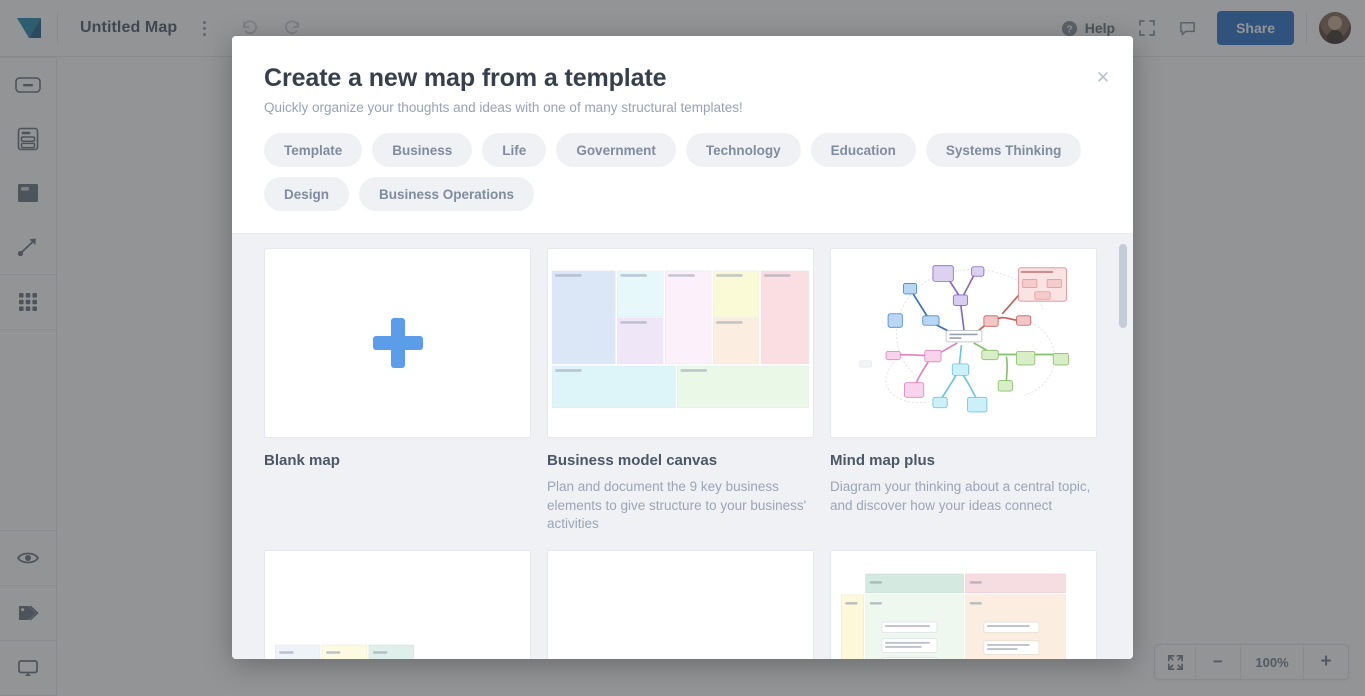  Describe the element at coordinates (863, 150) in the screenshot. I see `category-chip: Education` at that location.